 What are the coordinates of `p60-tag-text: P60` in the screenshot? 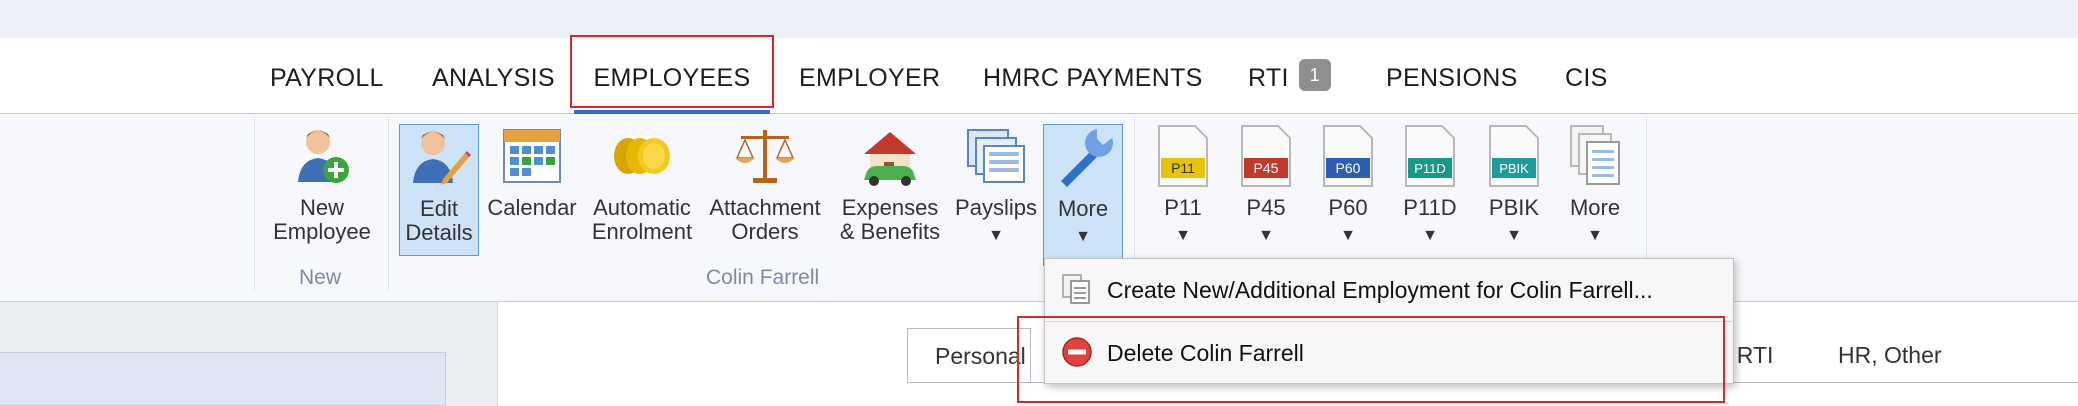 It's located at (1348, 168).